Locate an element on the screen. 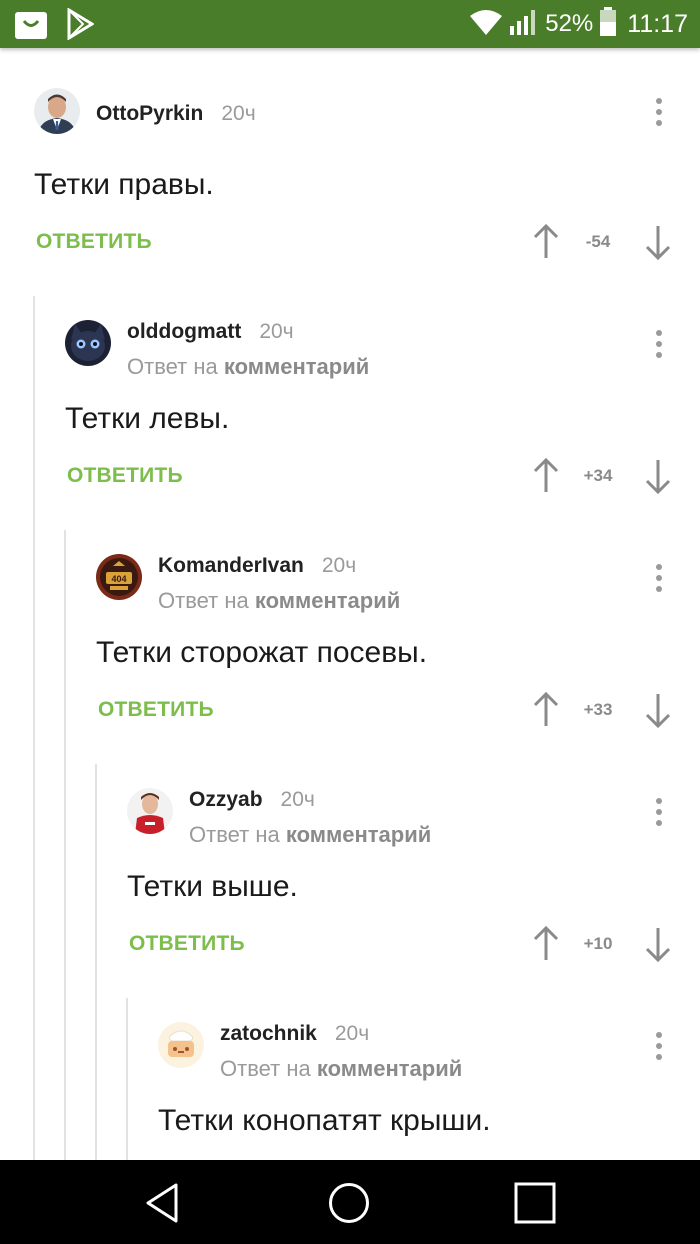 This screenshot has width=700, height=1244. signal-icon is located at coordinates (524, 24).